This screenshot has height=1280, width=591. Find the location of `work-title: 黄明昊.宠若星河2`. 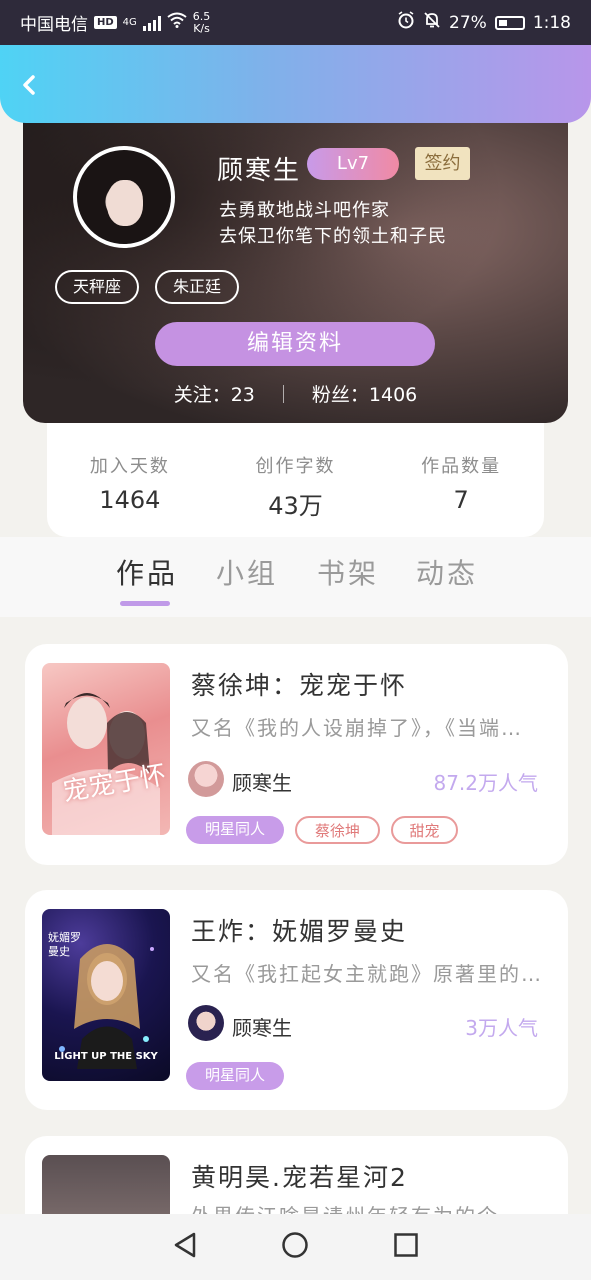

work-title: 黄明昊.宠若星河2 is located at coordinates (299, 1176).